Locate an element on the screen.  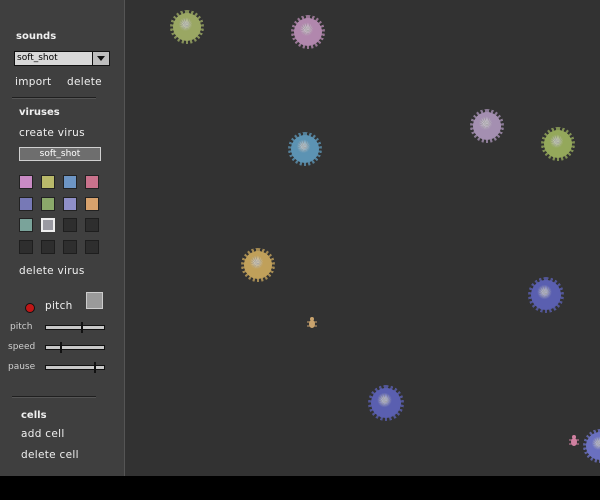
pitch-slider-thumb is located at coordinates (81, 327).